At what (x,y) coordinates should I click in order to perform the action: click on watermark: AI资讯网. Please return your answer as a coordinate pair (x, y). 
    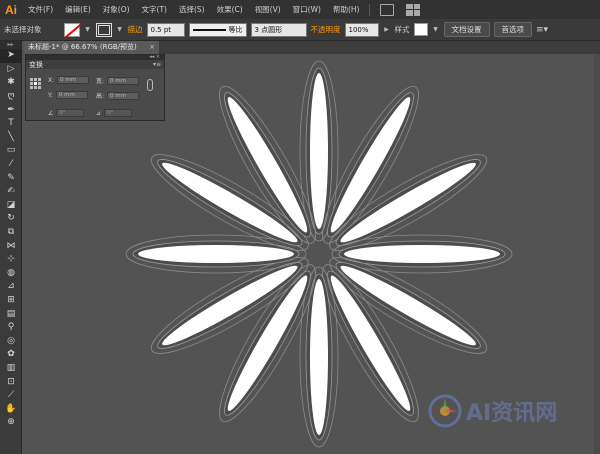
    Looking at the image, I should click on (492, 411).